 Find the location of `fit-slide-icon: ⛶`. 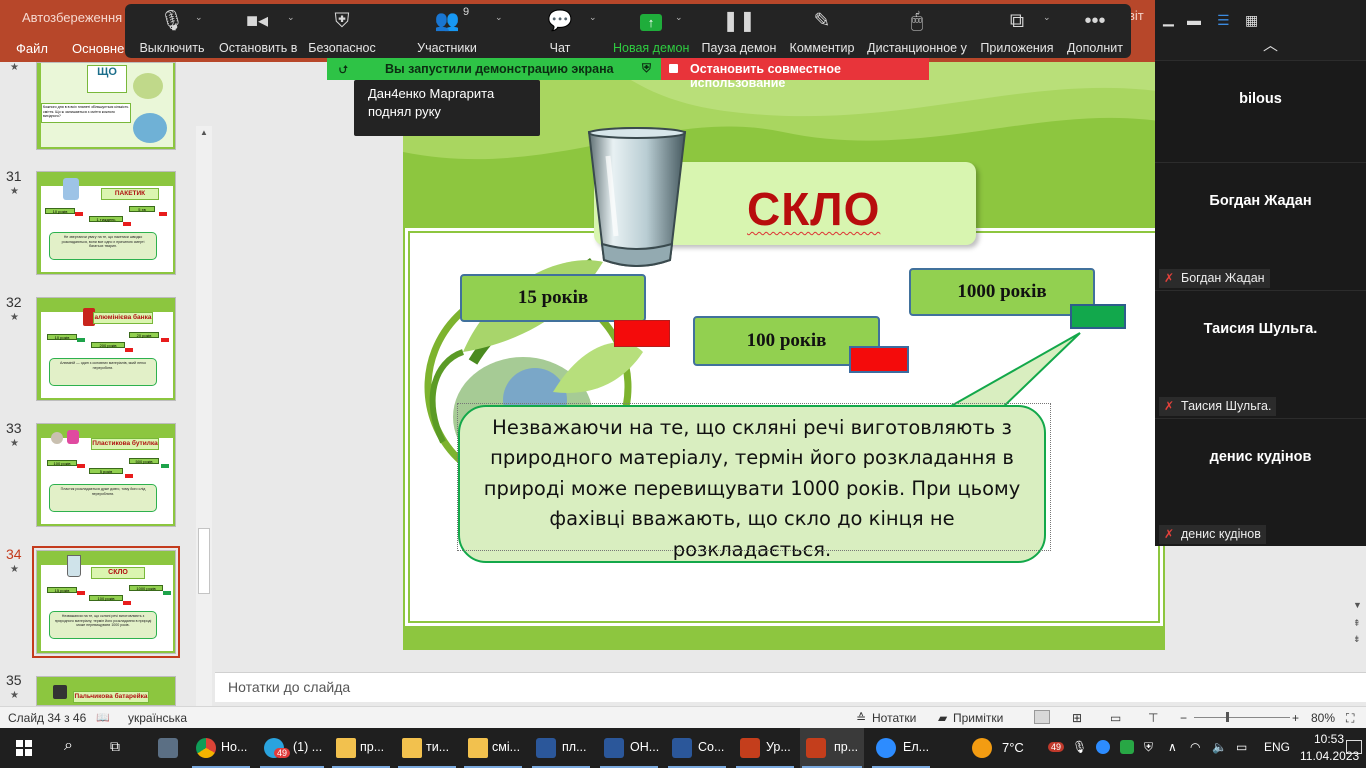

fit-slide-icon: ⛶ is located at coordinates (1350, 718).